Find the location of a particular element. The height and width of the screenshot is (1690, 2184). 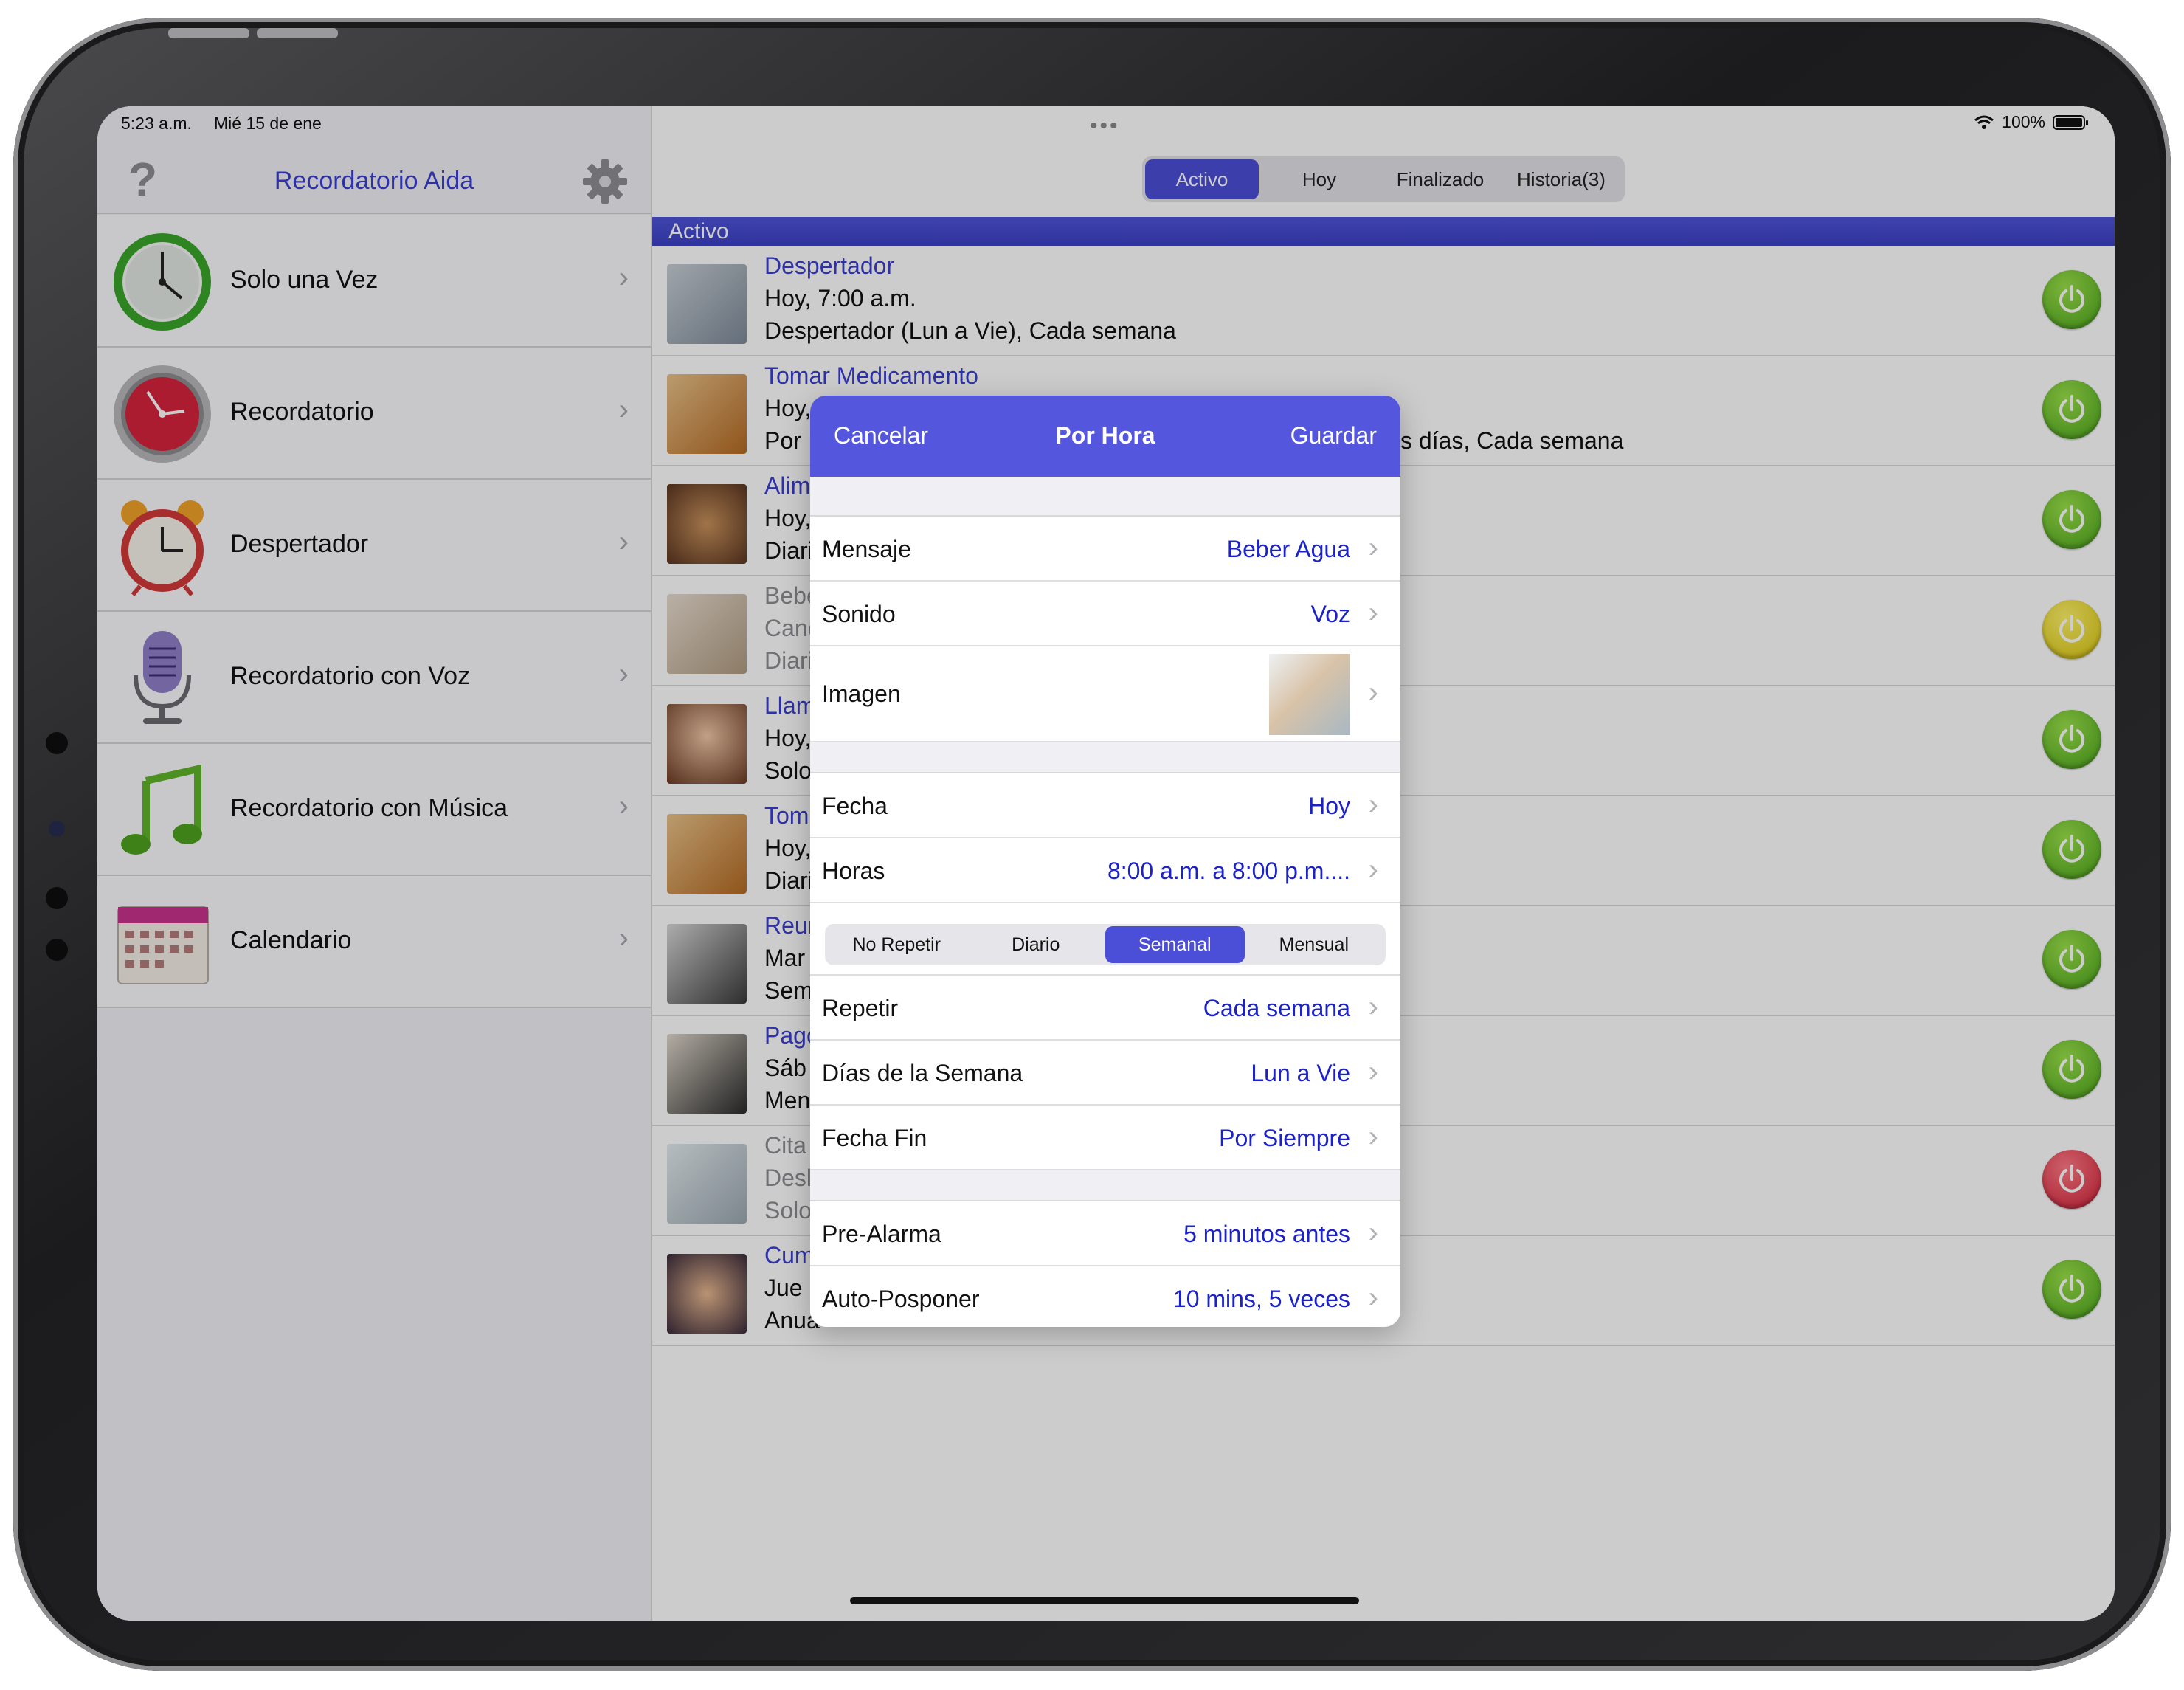

field-label: Repetir is located at coordinates (861, 1008).